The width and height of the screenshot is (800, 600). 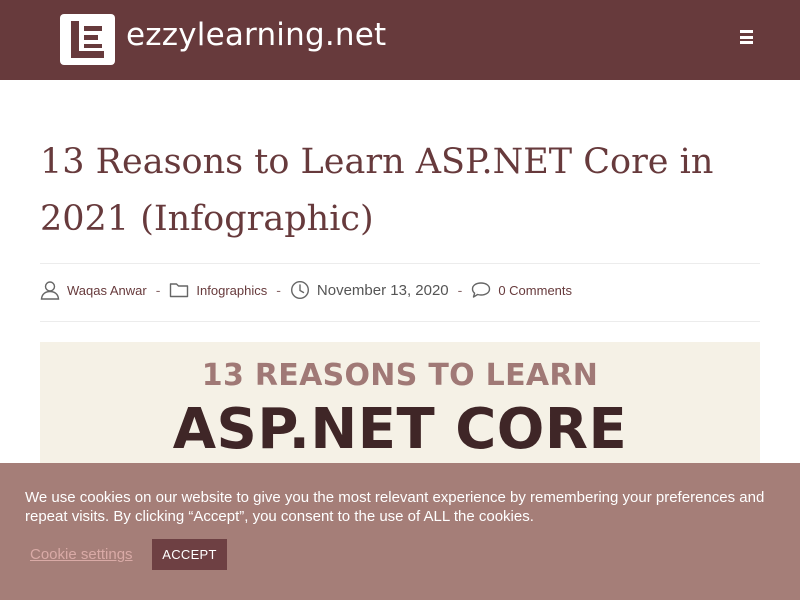 What do you see at coordinates (81, 554) in the screenshot?
I see `cookie-settings-link: Cookie settings` at bounding box center [81, 554].